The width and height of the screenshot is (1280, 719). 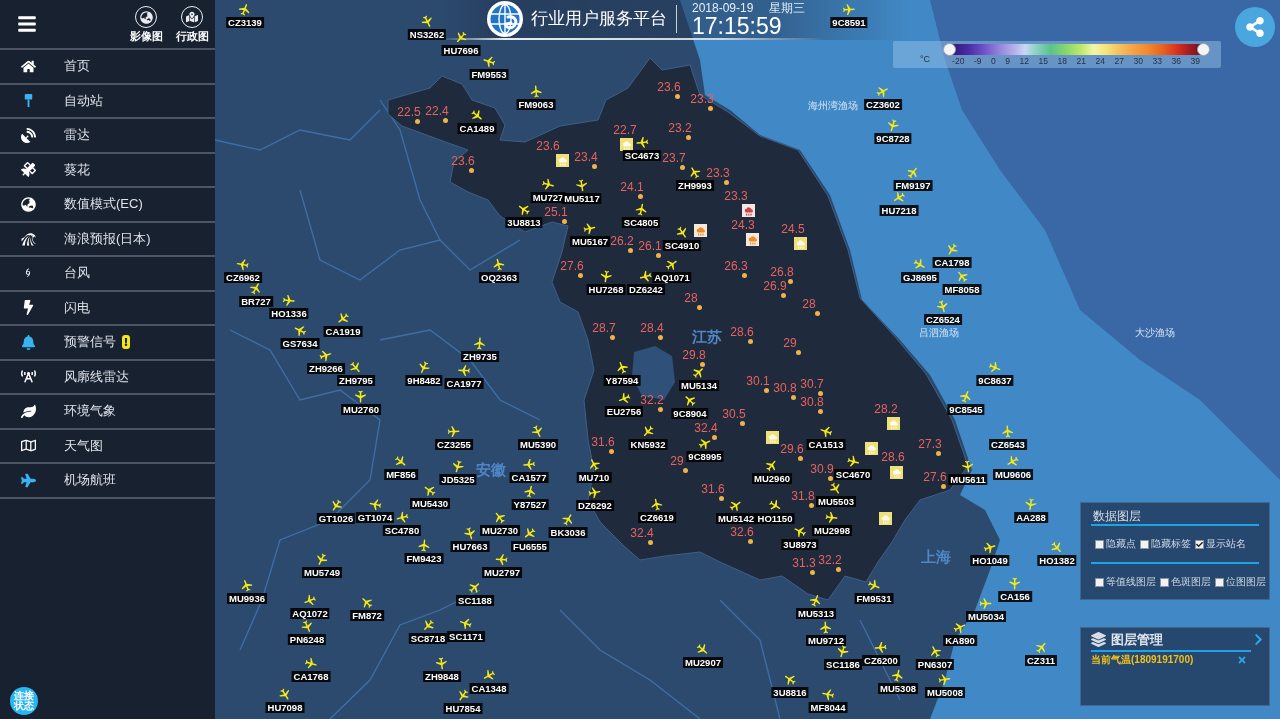 I want to click on temperature-label: 28.4, so click(x=652, y=328).